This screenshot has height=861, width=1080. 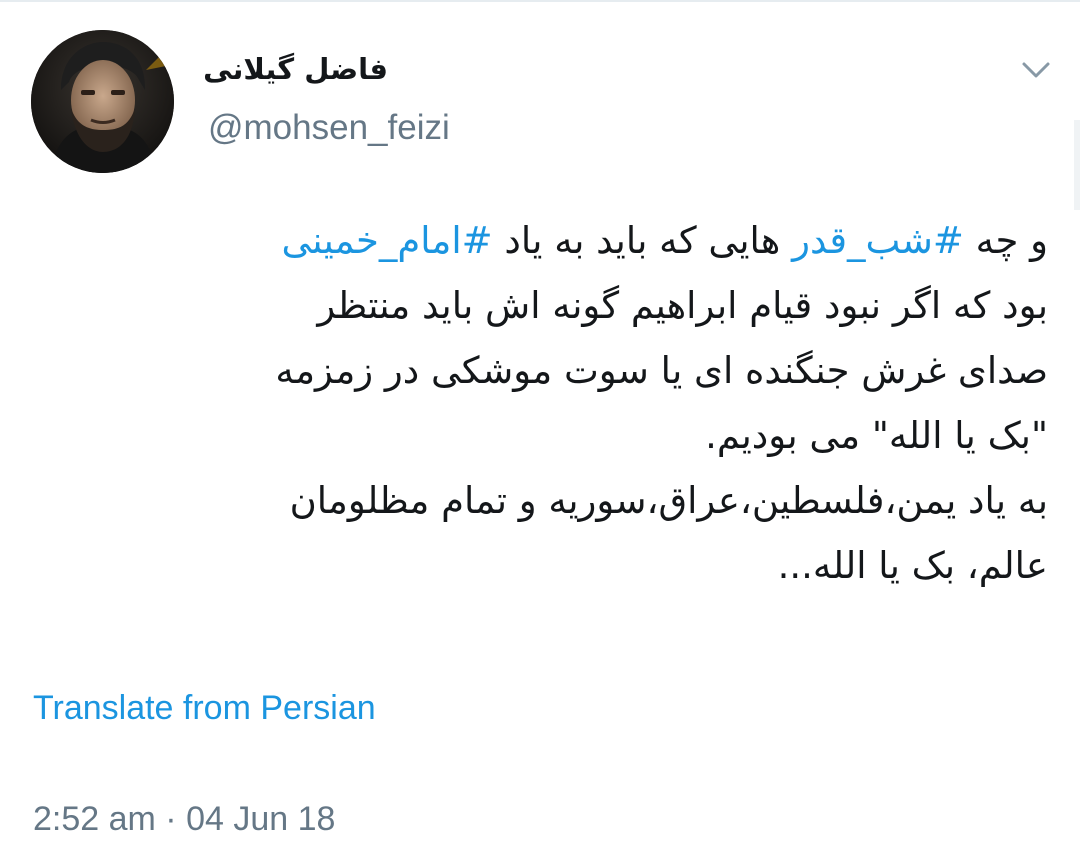 What do you see at coordinates (642, 240) in the screenshot?
I see `tweet-text-segment: هایی که باید به یاد` at bounding box center [642, 240].